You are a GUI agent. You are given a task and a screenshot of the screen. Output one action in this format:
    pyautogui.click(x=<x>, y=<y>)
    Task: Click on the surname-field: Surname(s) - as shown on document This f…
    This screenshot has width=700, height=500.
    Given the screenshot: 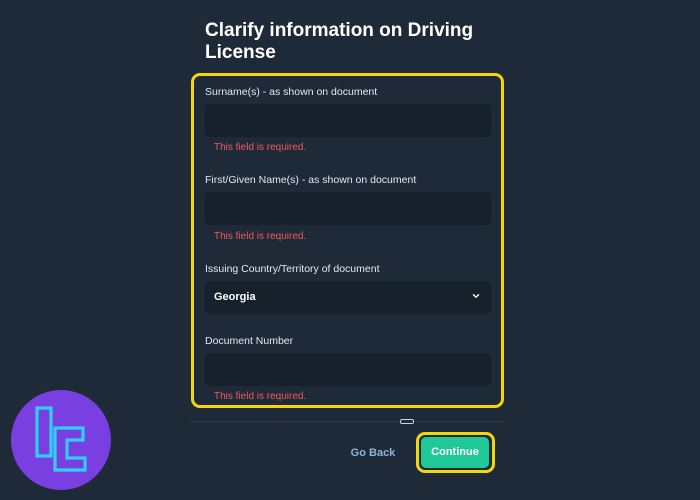 What is the action you would take?
    pyautogui.click(x=349, y=119)
    